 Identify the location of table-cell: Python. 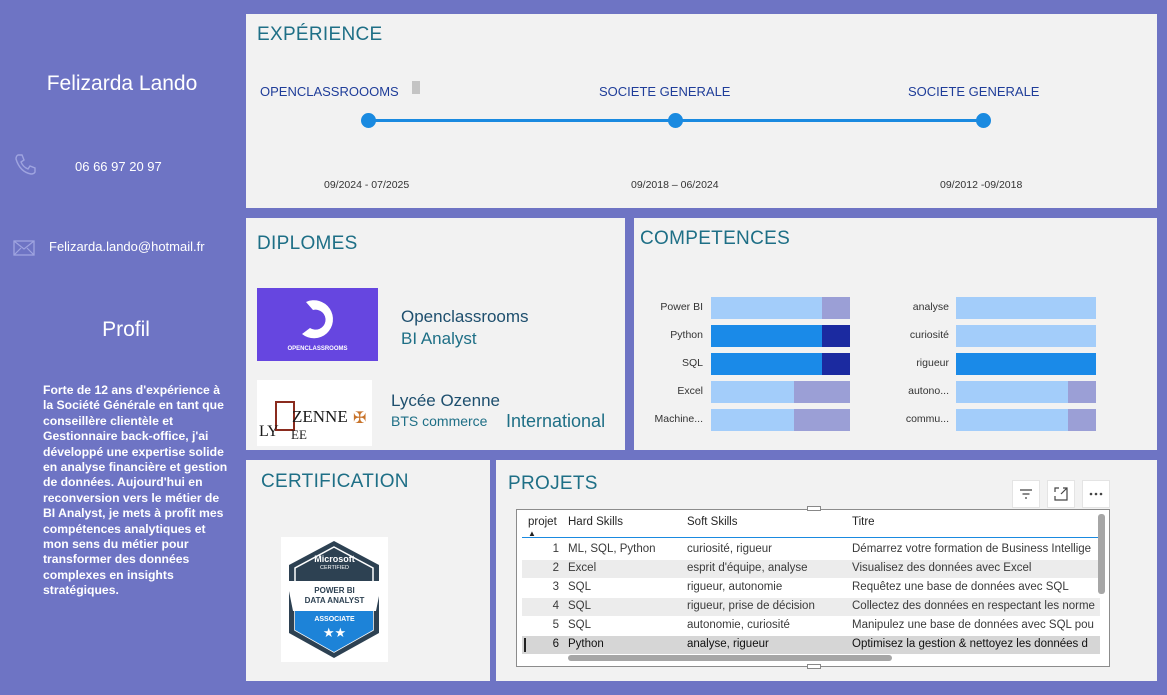
(586, 644).